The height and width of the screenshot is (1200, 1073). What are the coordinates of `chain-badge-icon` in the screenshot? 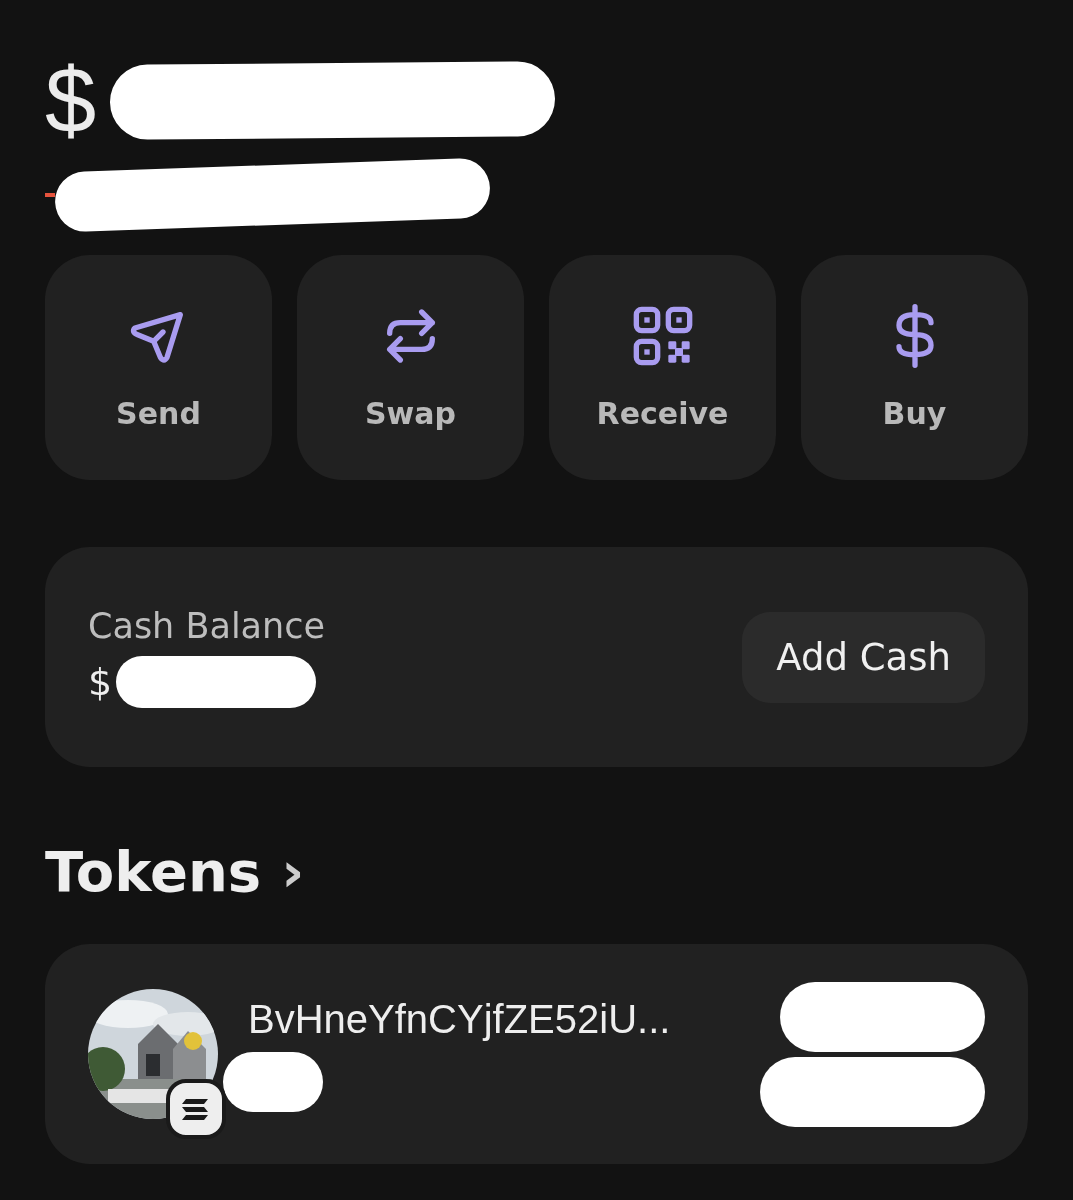 It's located at (196, 1109).